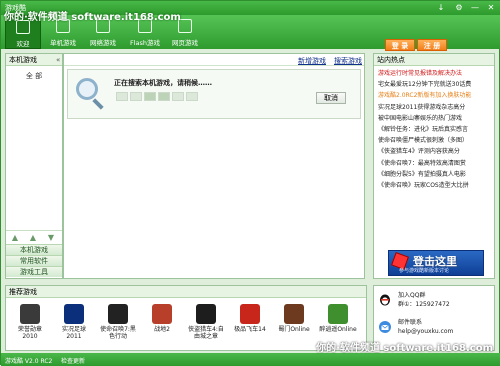 The height and width of the screenshot is (366, 500). Describe the element at coordinates (87, 89) in the screenshot. I see `magnifier-icon` at that location.